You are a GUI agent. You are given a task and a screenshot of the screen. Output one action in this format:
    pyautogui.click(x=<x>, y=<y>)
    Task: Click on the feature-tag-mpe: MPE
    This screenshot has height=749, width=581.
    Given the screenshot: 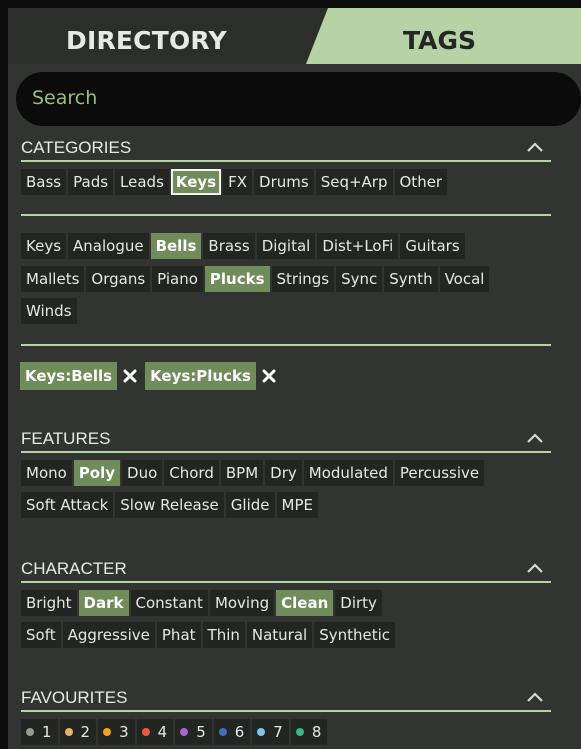 What is the action you would take?
    pyautogui.click(x=297, y=505)
    